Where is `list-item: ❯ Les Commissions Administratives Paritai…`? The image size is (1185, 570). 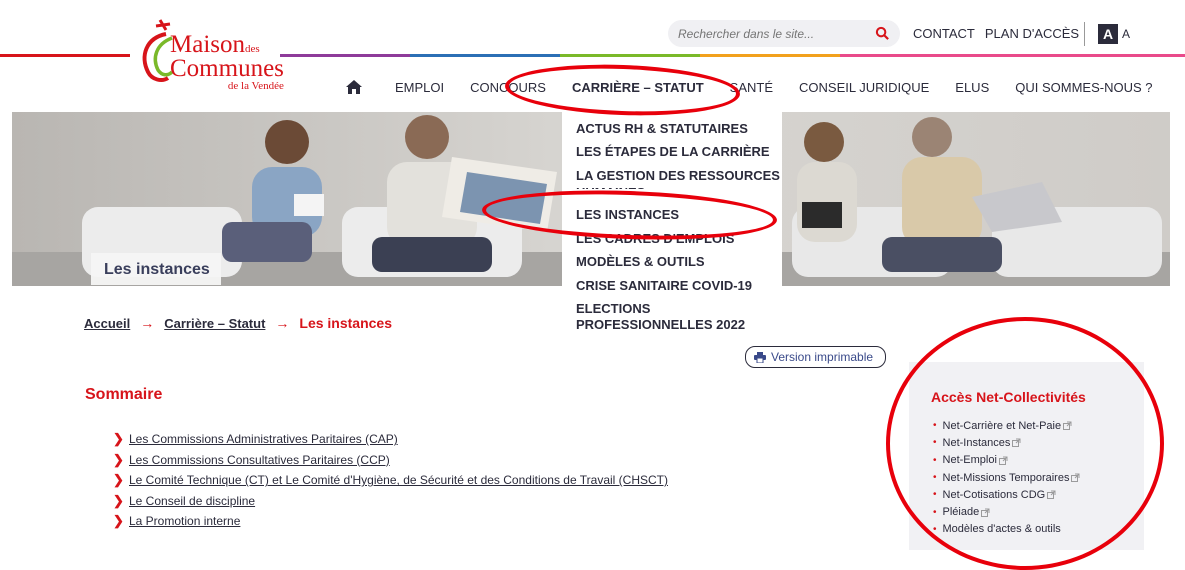
list-item: ❯ Les Commissions Administratives Paritai… is located at coordinates (390, 439).